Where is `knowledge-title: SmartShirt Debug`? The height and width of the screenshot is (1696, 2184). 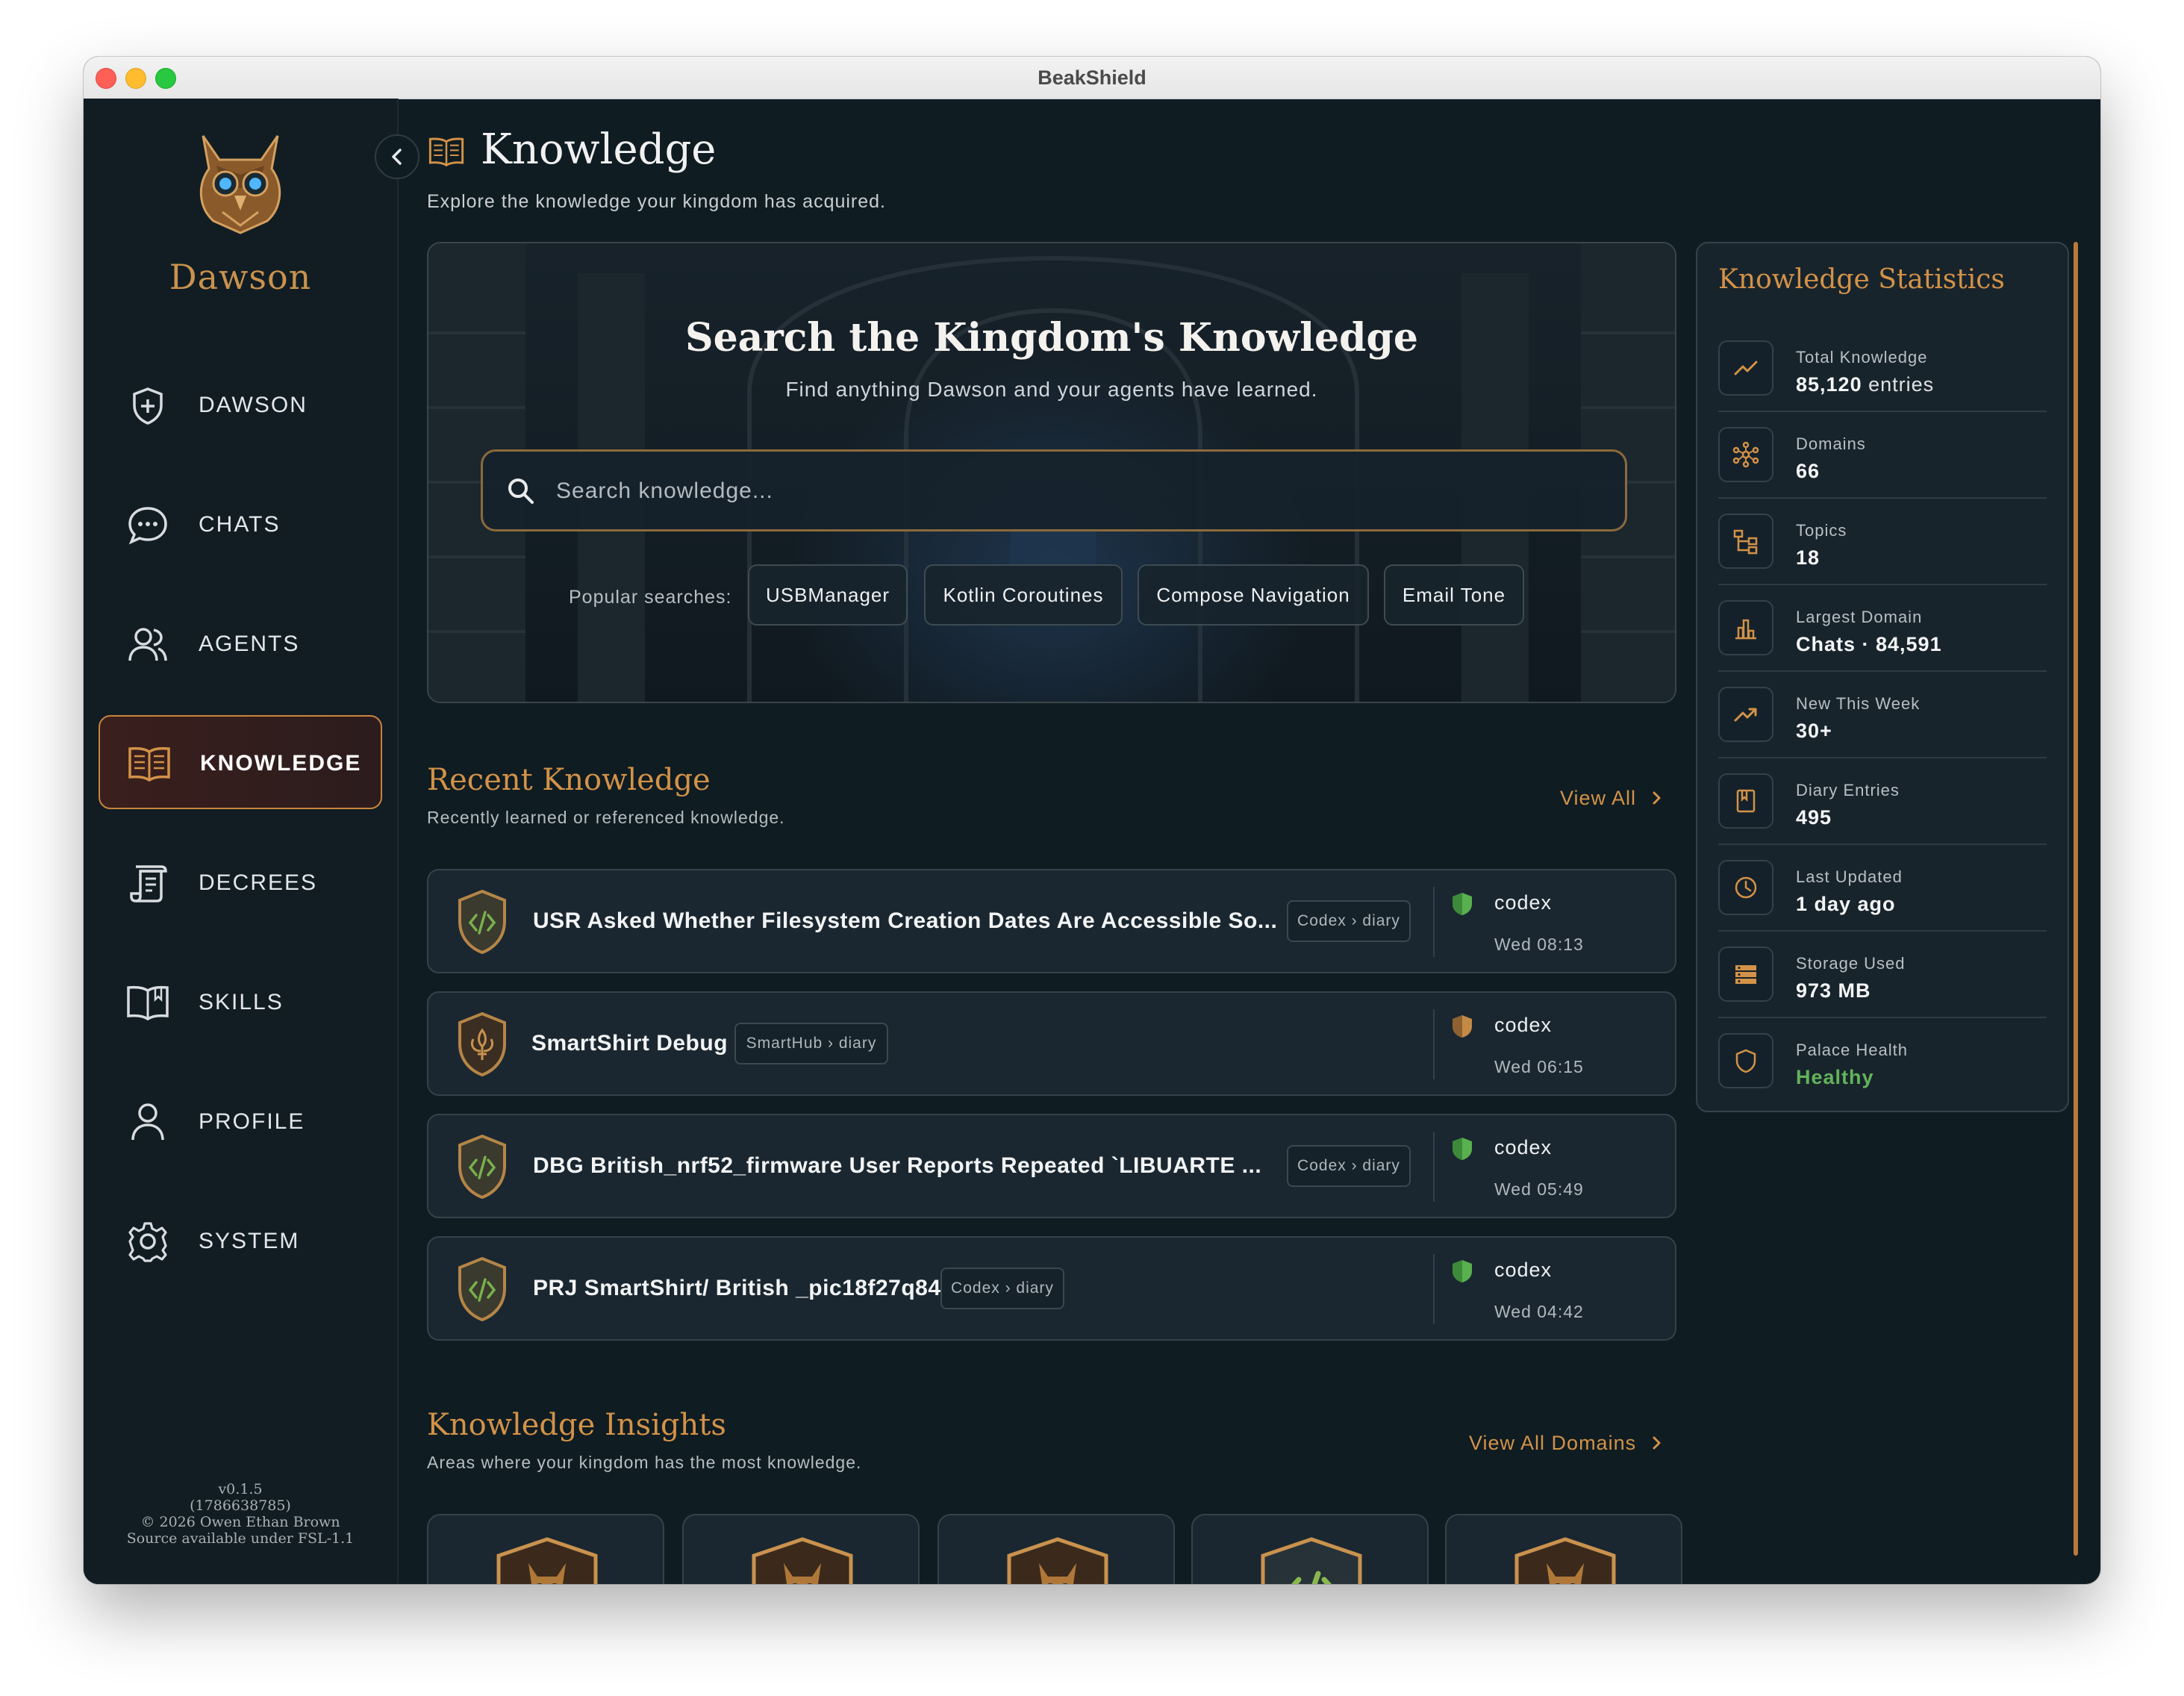 knowledge-title: SmartShirt Debug is located at coordinates (629, 1043).